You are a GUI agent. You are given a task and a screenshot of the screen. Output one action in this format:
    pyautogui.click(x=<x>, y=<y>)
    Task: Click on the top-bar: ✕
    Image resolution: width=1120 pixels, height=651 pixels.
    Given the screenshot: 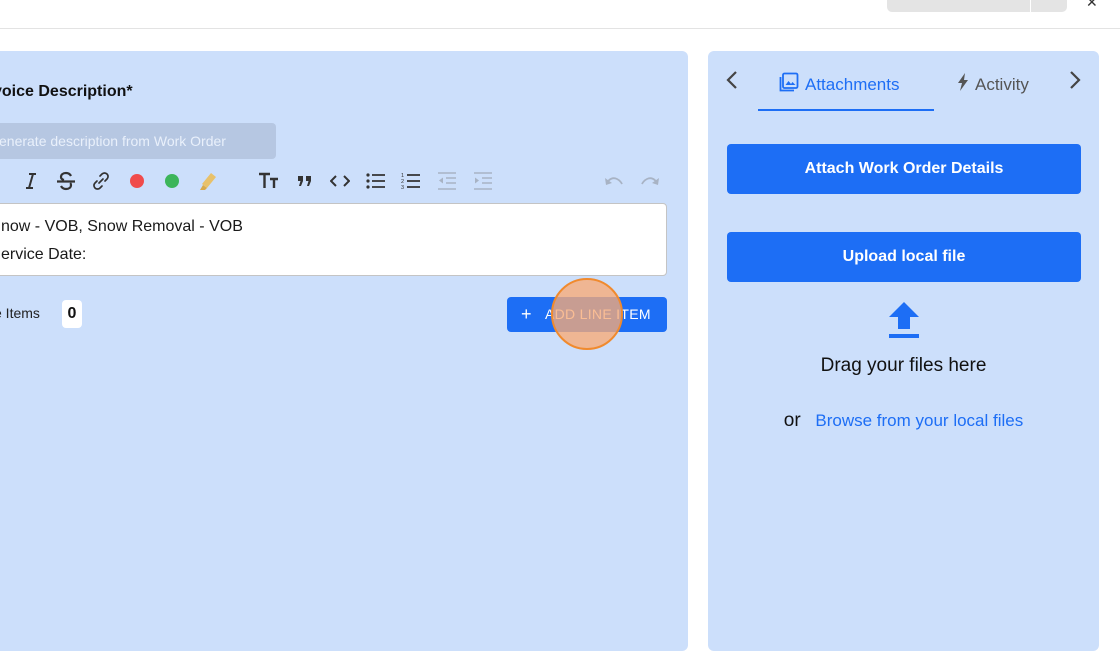 What is the action you would take?
    pyautogui.click(x=560, y=14)
    